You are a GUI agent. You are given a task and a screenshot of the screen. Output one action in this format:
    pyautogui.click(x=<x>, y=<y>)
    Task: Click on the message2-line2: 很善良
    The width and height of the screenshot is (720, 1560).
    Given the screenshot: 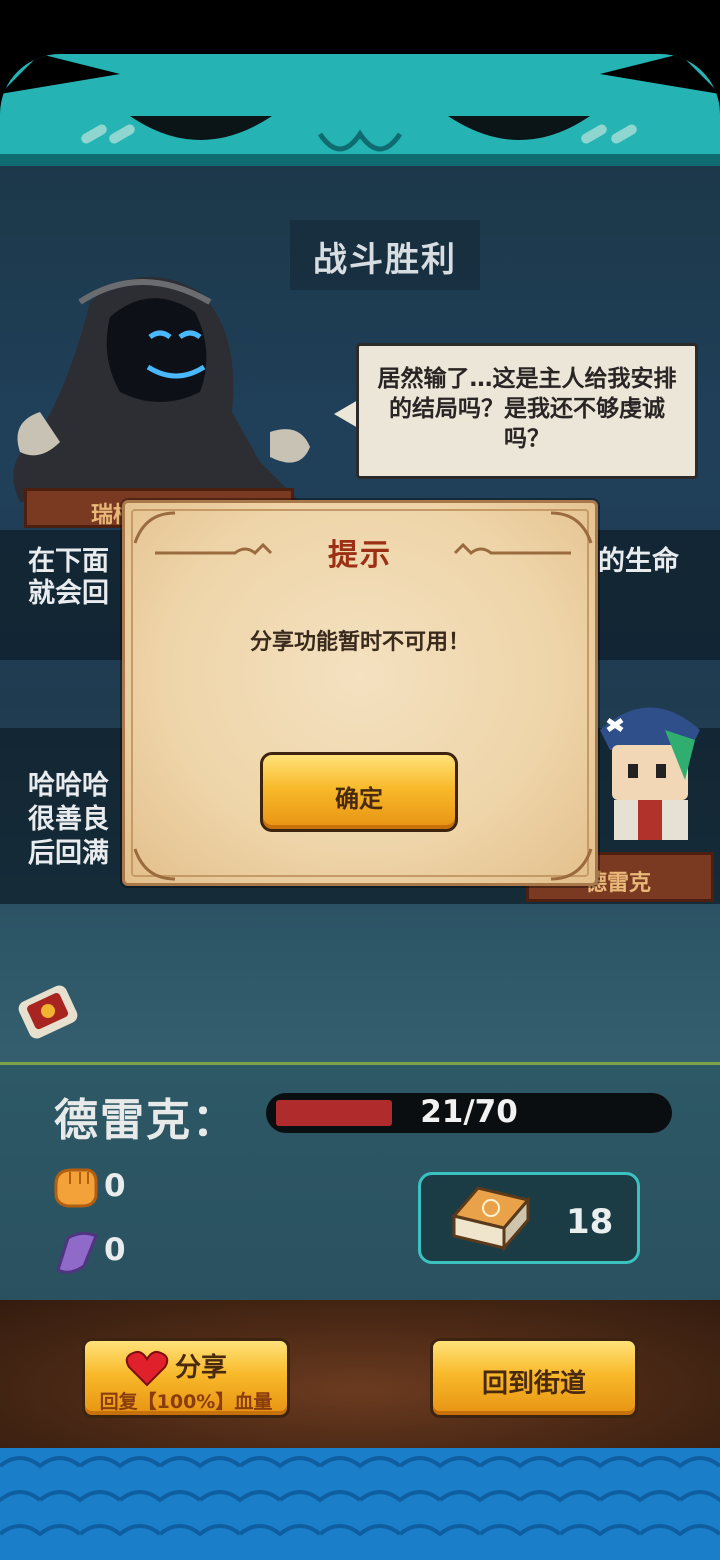 What is the action you would take?
    pyautogui.click(x=68, y=819)
    